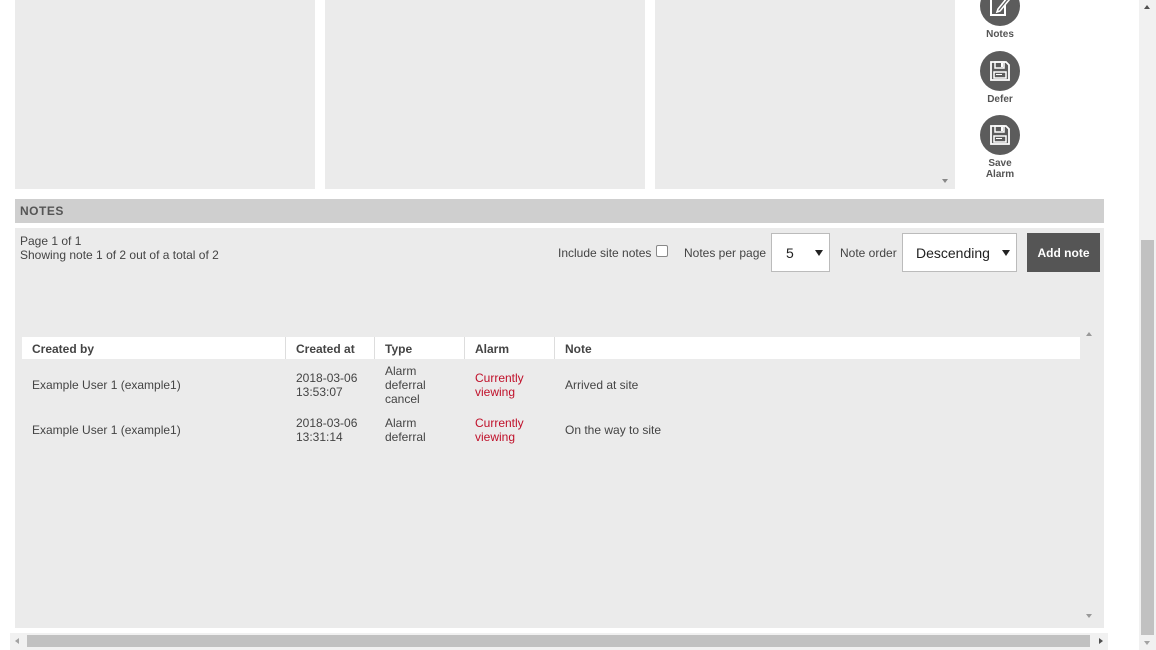  What do you see at coordinates (51, 241) in the screenshot?
I see `page-count: Page 1 of 1` at bounding box center [51, 241].